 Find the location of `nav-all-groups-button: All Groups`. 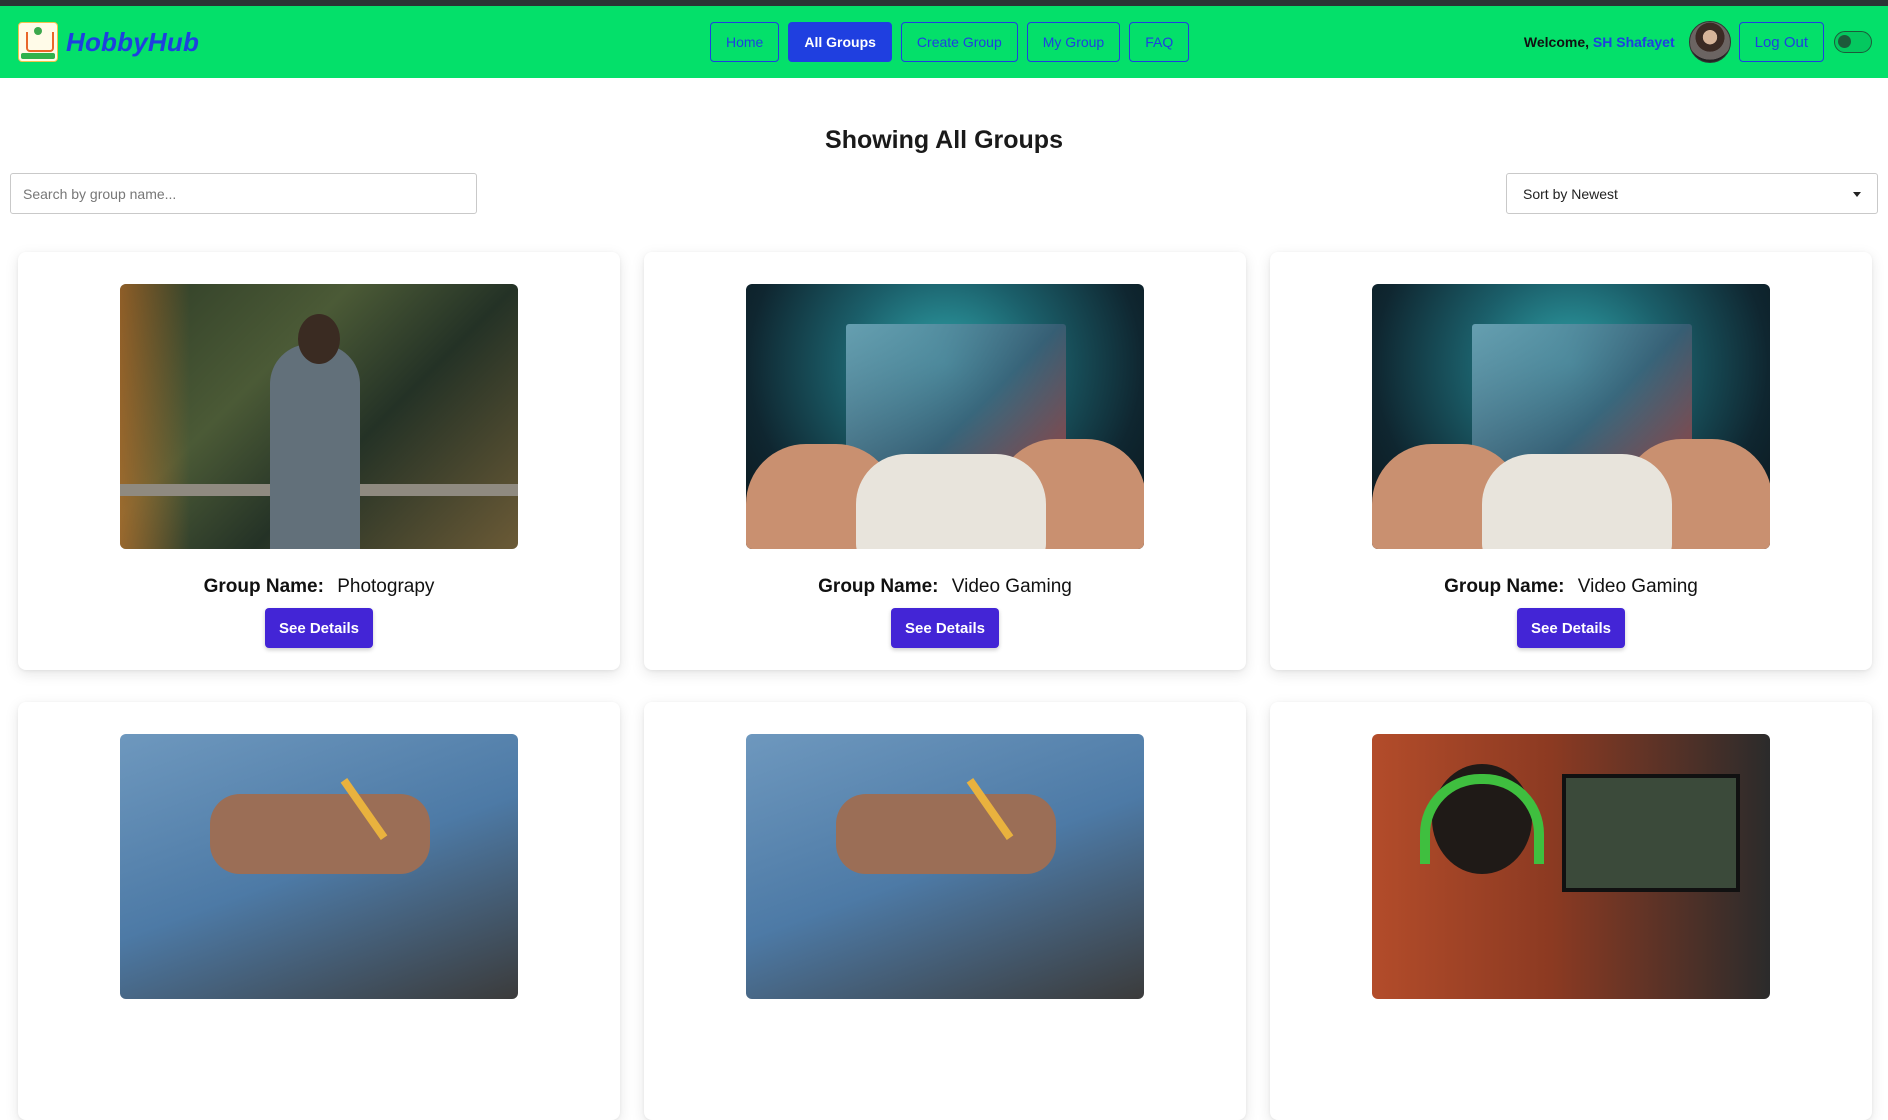

nav-all-groups-button: All Groups is located at coordinates (840, 42).